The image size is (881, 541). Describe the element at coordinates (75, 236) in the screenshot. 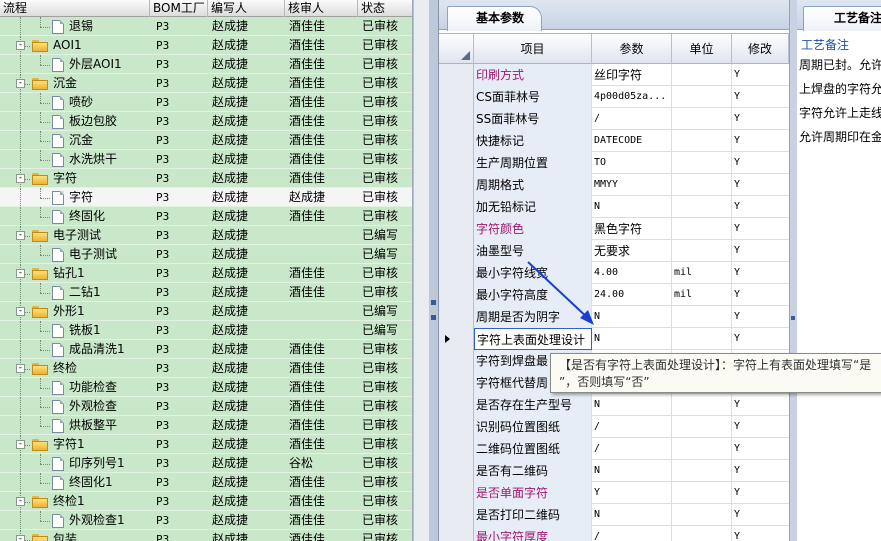

I see `tree-node: - 电子测试` at that location.